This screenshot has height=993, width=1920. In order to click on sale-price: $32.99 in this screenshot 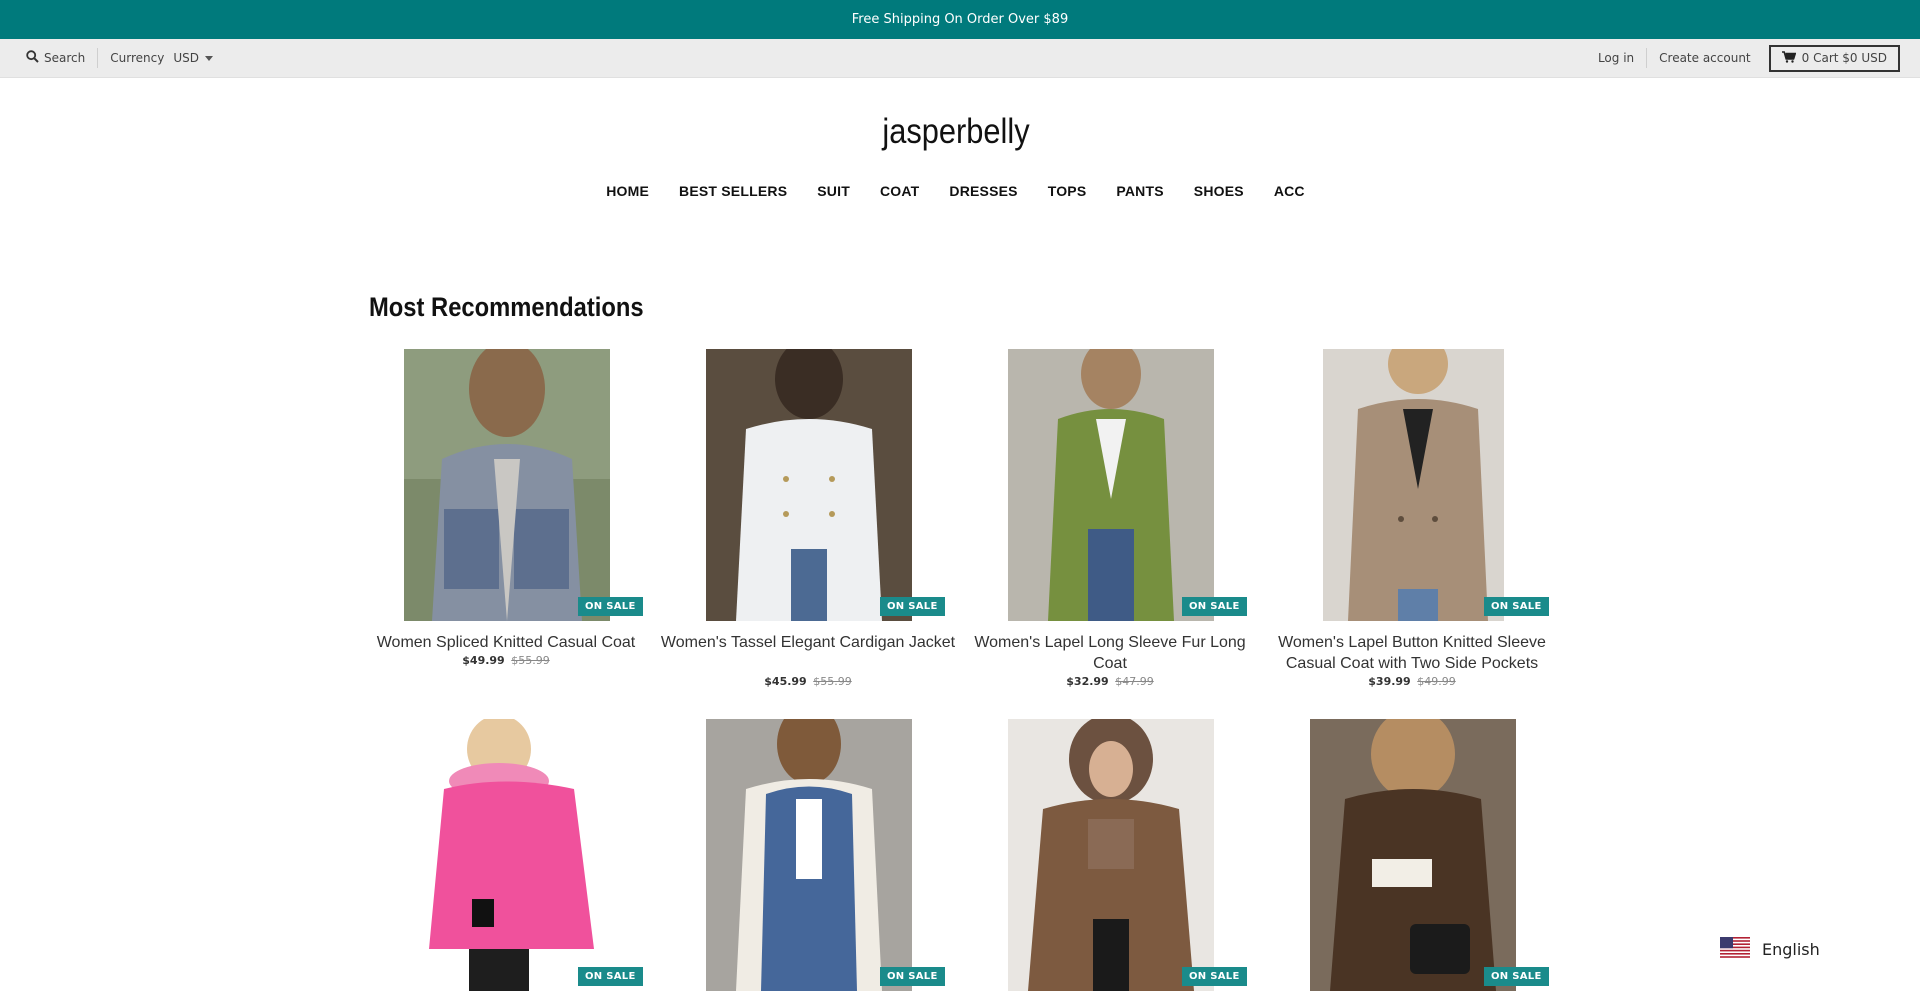, I will do `click(1087, 681)`.